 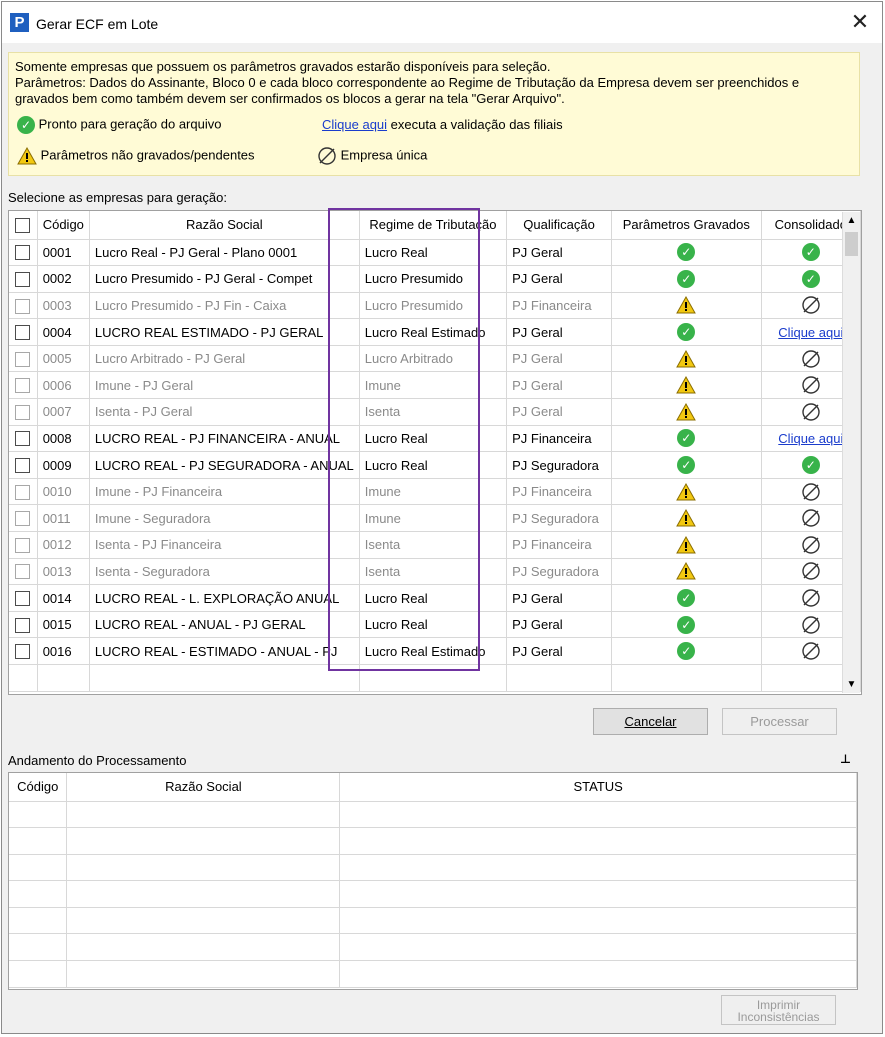 What do you see at coordinates (63, 492) in the screenshot?
I see `cell-codigo: 0010` at bounding box center [63, 492].